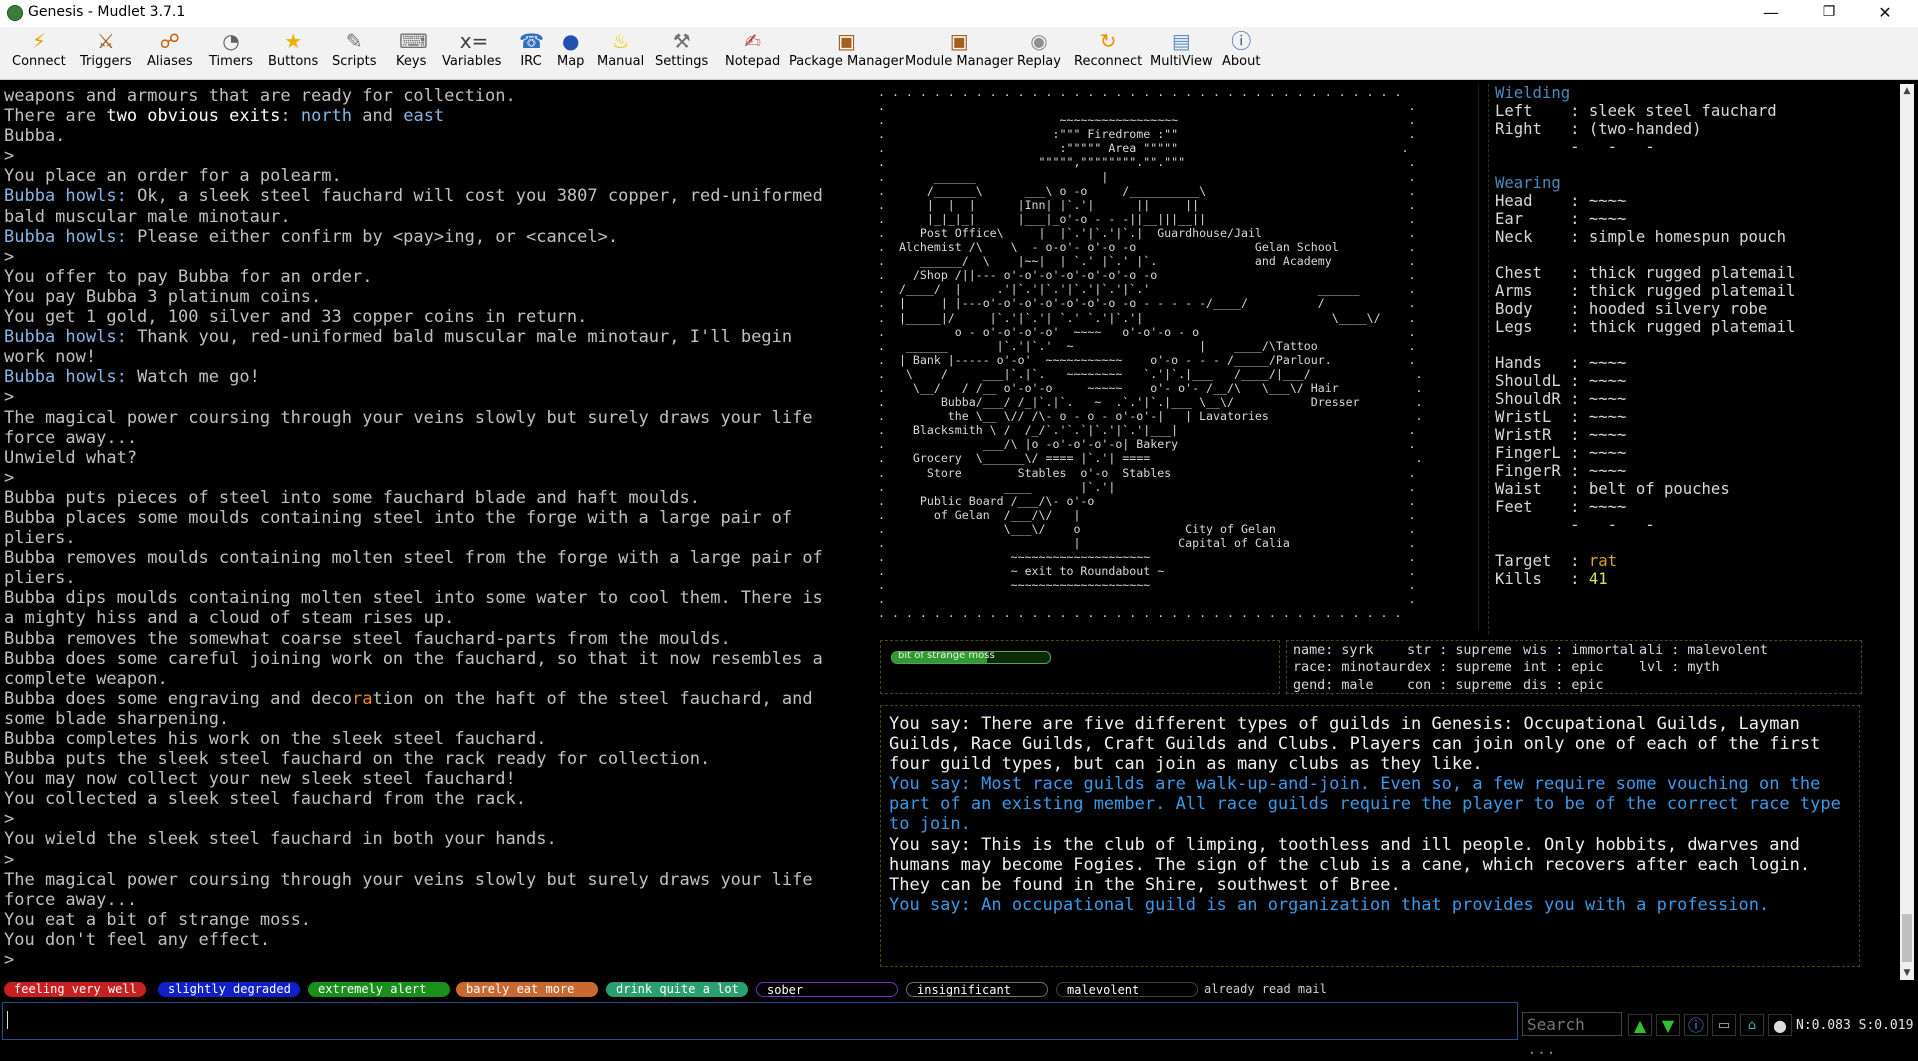  Describe the element at coordinates (1561, 417) in the screenshot. I see `equipment-slot: WristL : ~~~~` at that location.